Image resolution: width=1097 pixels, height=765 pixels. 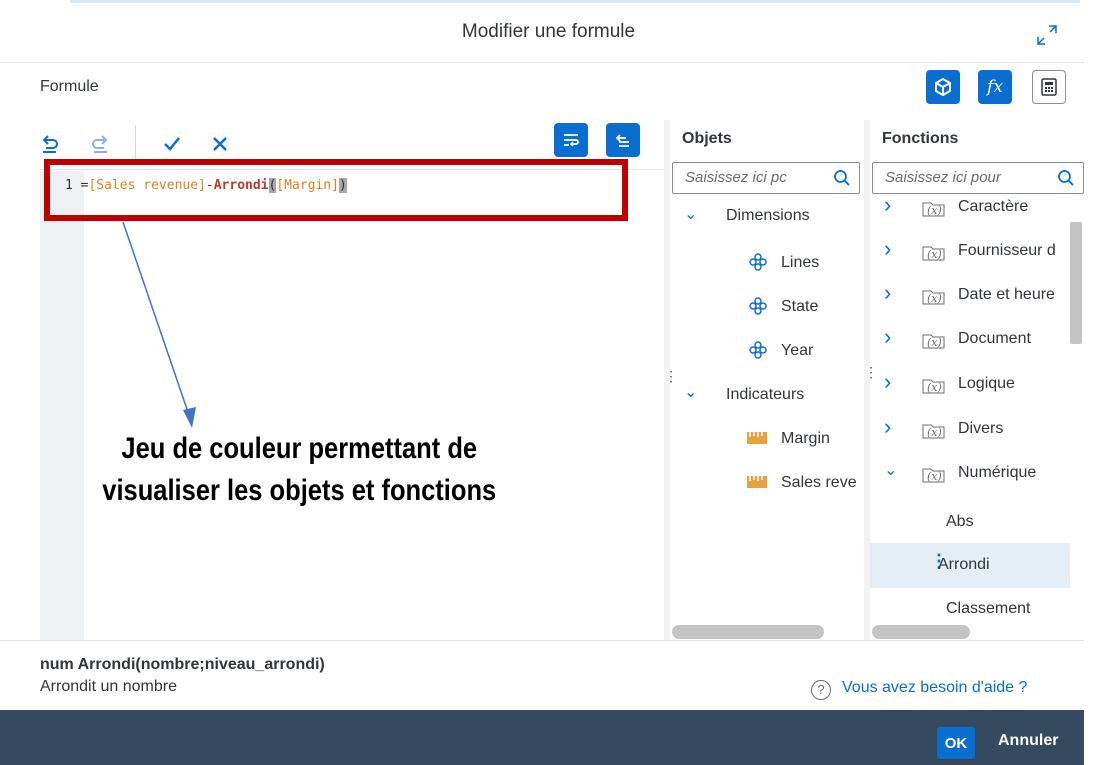 What do you see at coordinates (1090, 382) in the screenshot?
I see `window-edge` at bounding box center [1090, 382].